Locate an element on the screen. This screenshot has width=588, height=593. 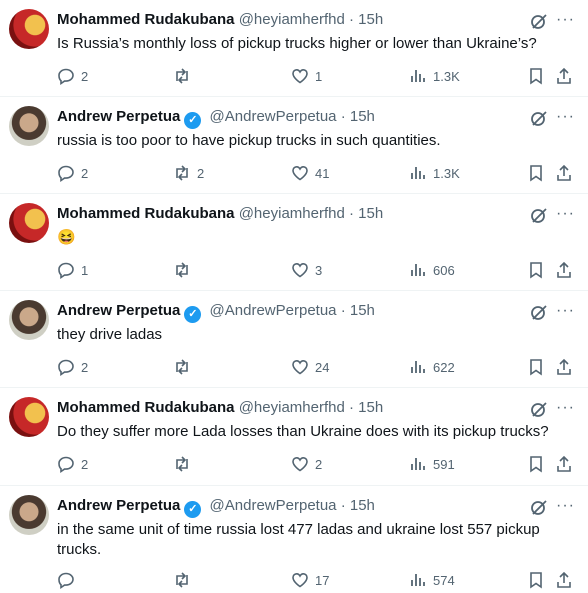
views-button: 591 is located at coordinates (432, 464).